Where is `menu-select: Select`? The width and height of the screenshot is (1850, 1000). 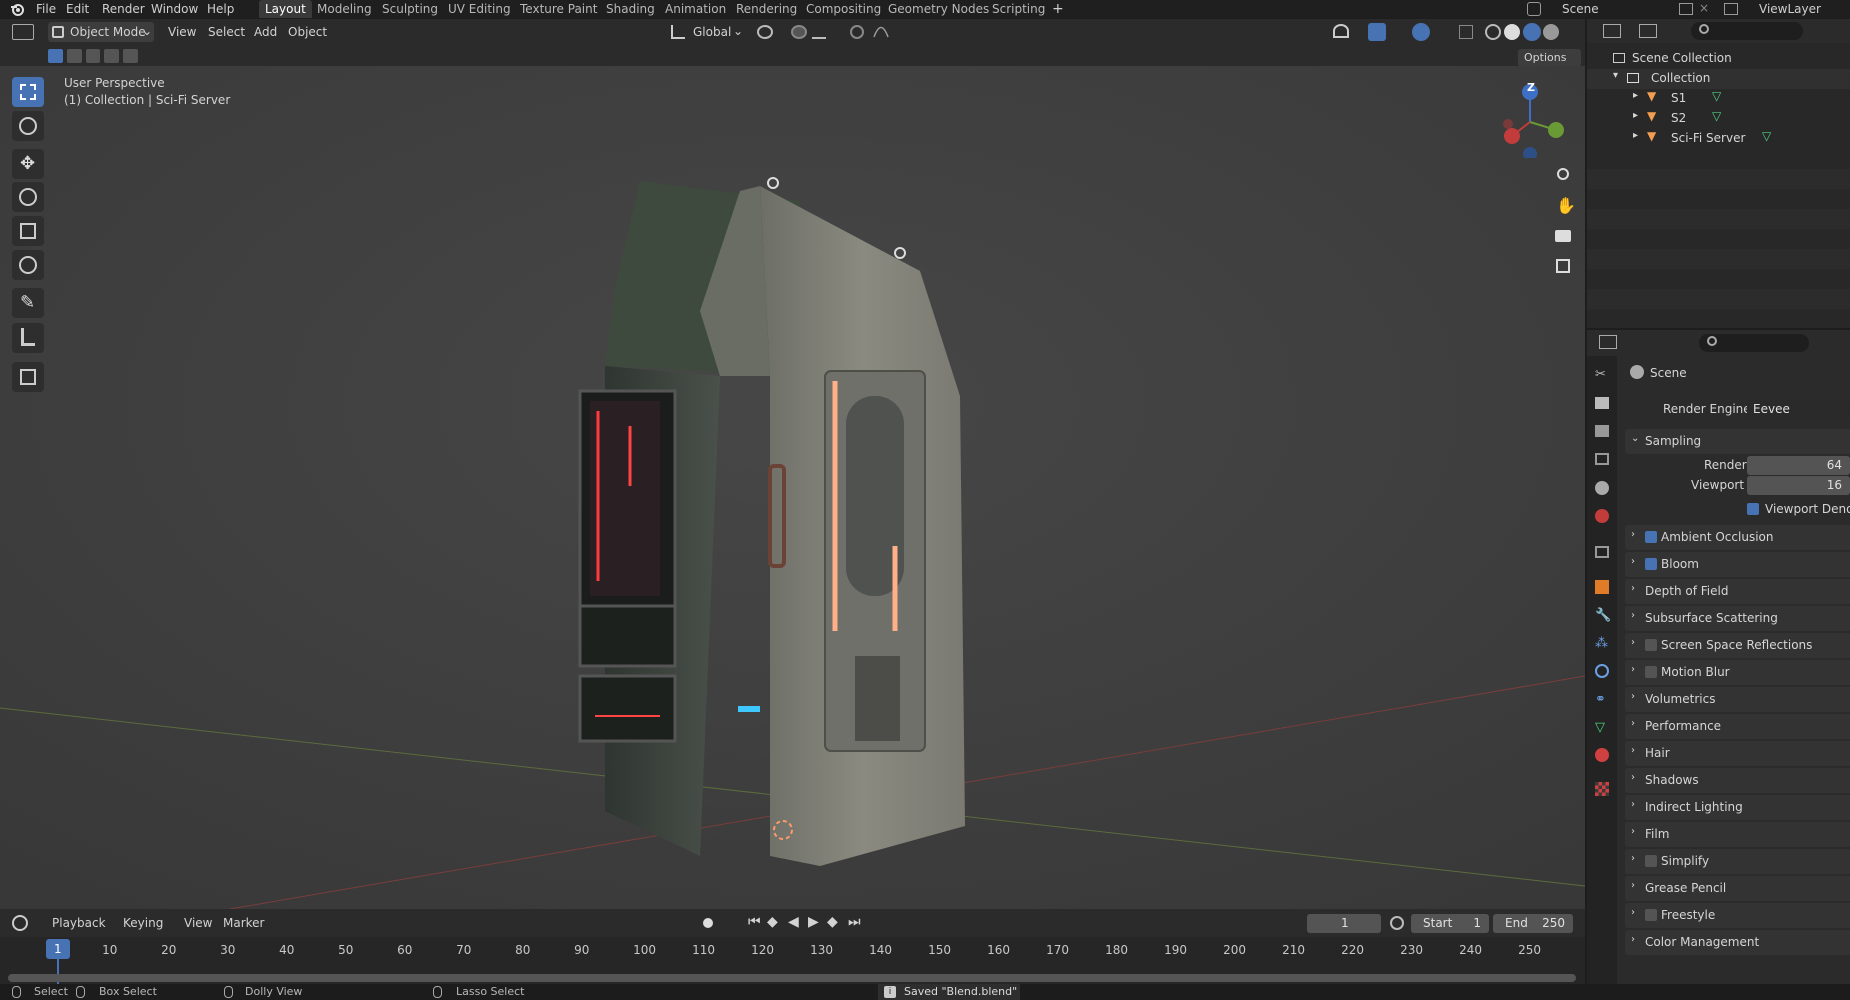 menu-select: Select is located at coordinates (226, 32).